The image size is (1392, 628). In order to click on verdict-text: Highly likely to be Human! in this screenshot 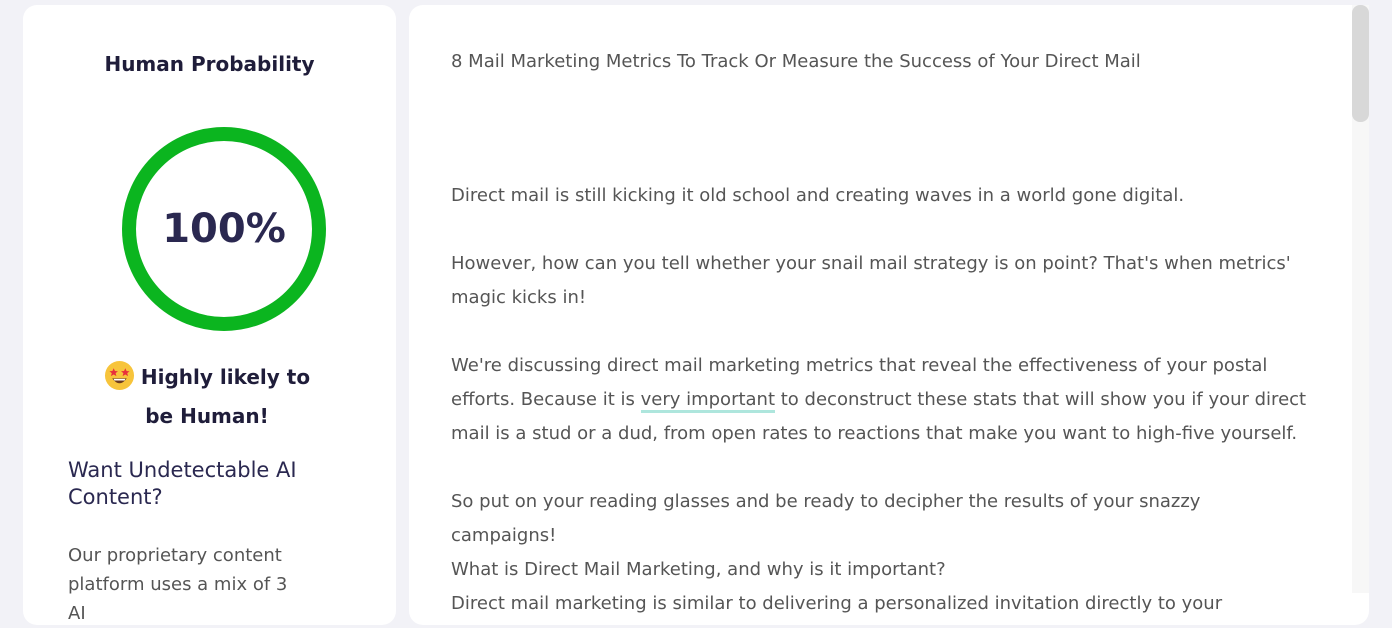, I will do `click(225, 396)`.